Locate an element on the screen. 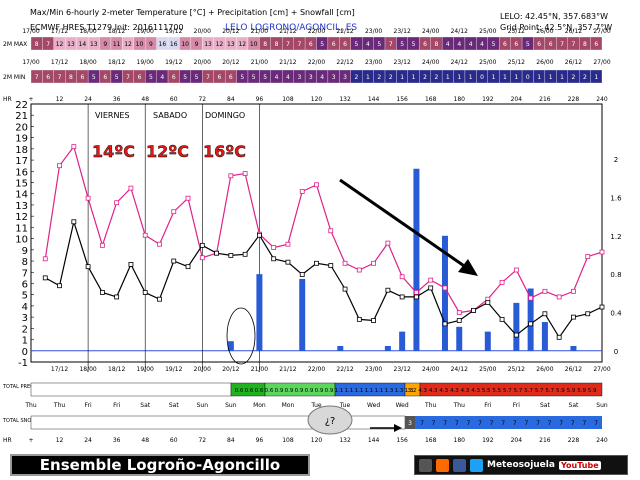 Image resolution: width=640 pixels, height=480 pixels. max-row-value: 7 is located at coordinates (299, 44).